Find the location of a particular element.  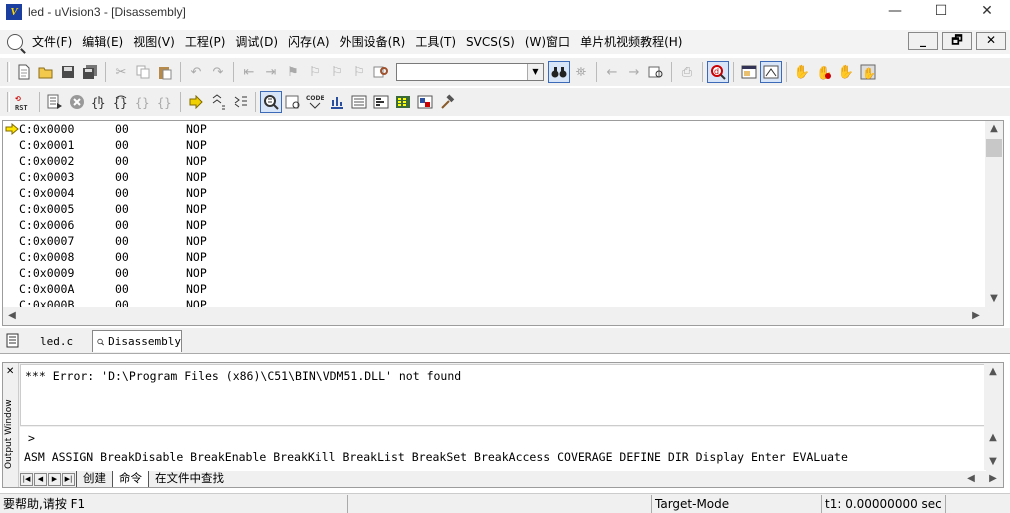

back-icon: ← is located at coordinates (612, 72).